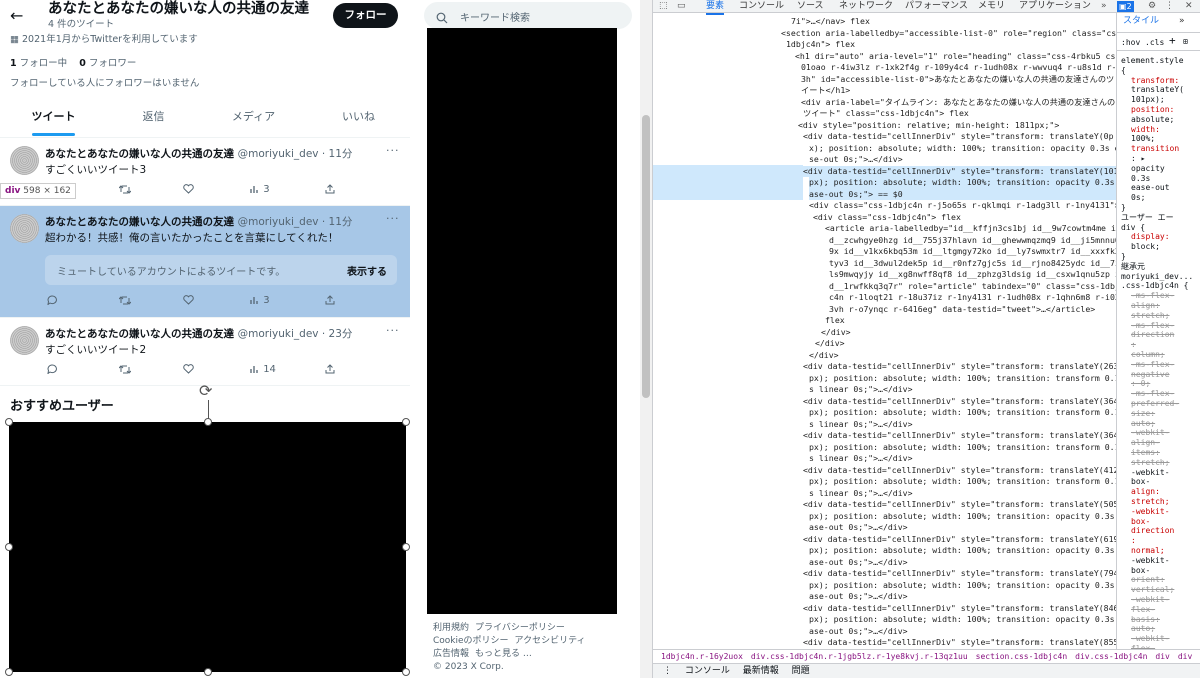 This screenshot has height=678, width=1200. I want to click on drawer-tab-issues: 問題, so click(801, 671).